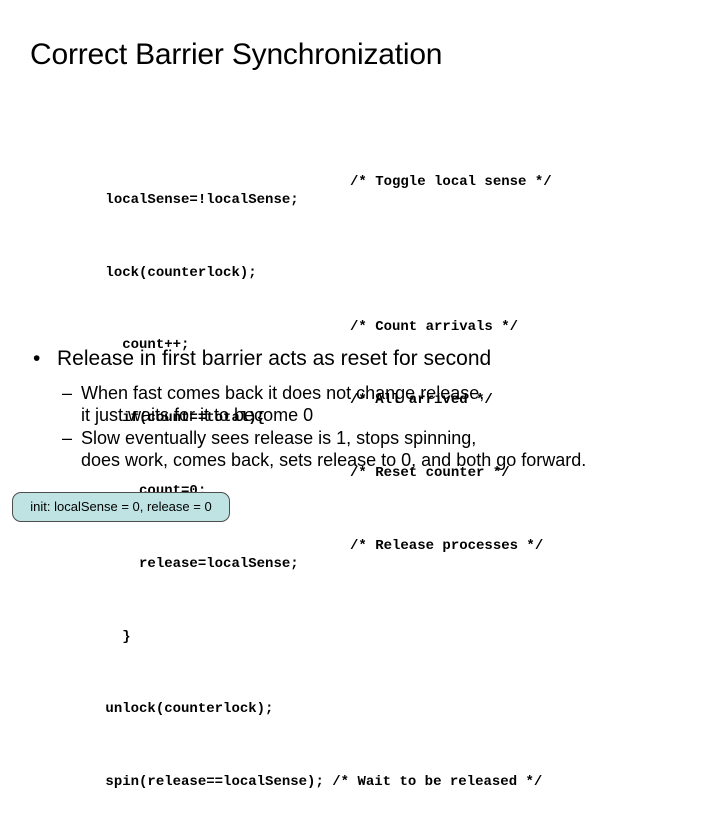 The height and width of the screenshot is (828, 720). What do you see at coordinates (189, 709) in the screenshot?
I see `code-statement: unlock(counterlock);` at bounding box center [189, 709].